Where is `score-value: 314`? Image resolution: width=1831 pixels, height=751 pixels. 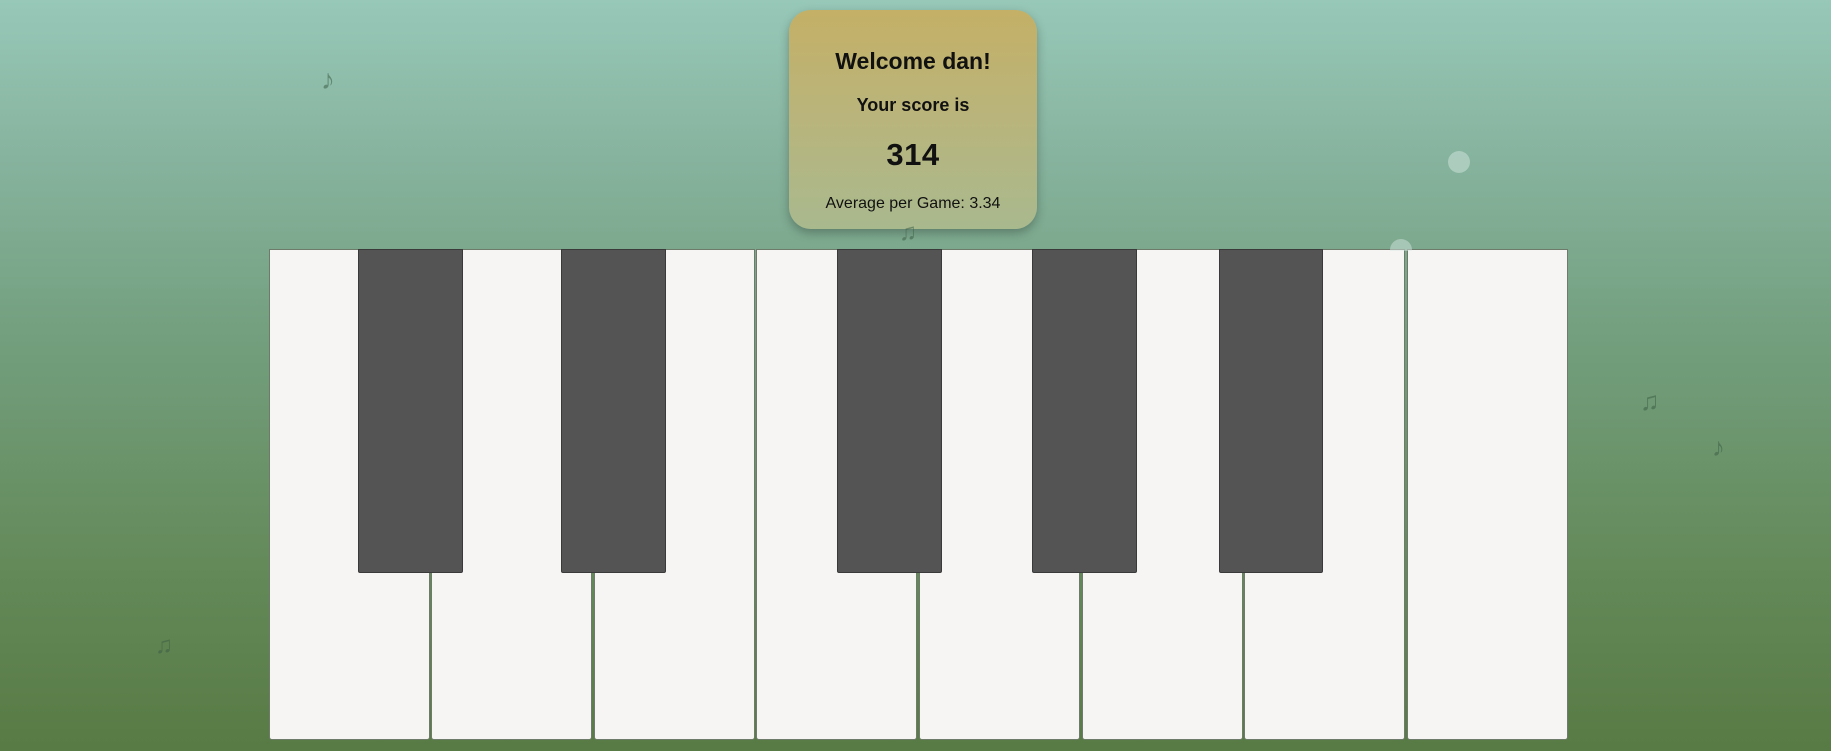 score-value: 314 is located at coordinates (913, 154).